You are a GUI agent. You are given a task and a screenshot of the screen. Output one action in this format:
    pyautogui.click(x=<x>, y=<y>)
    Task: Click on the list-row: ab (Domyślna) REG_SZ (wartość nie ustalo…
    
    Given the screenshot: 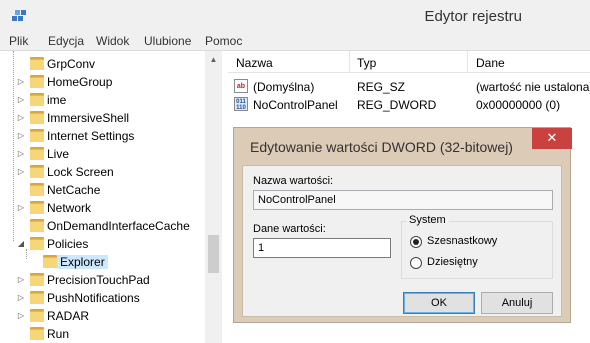 What is the action you would take?
    pyautogui.click(x=409, y=87)
    